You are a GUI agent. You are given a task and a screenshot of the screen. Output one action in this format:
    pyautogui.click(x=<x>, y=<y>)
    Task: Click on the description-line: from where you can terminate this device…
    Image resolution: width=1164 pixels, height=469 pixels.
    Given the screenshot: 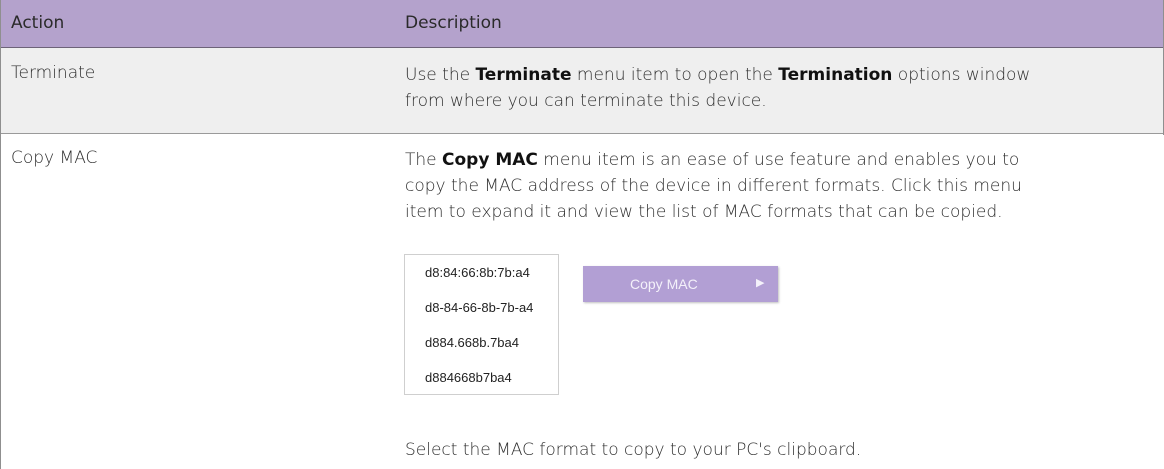 What is the action you would take?
    pyautogui.click(x=586, y=101)
    